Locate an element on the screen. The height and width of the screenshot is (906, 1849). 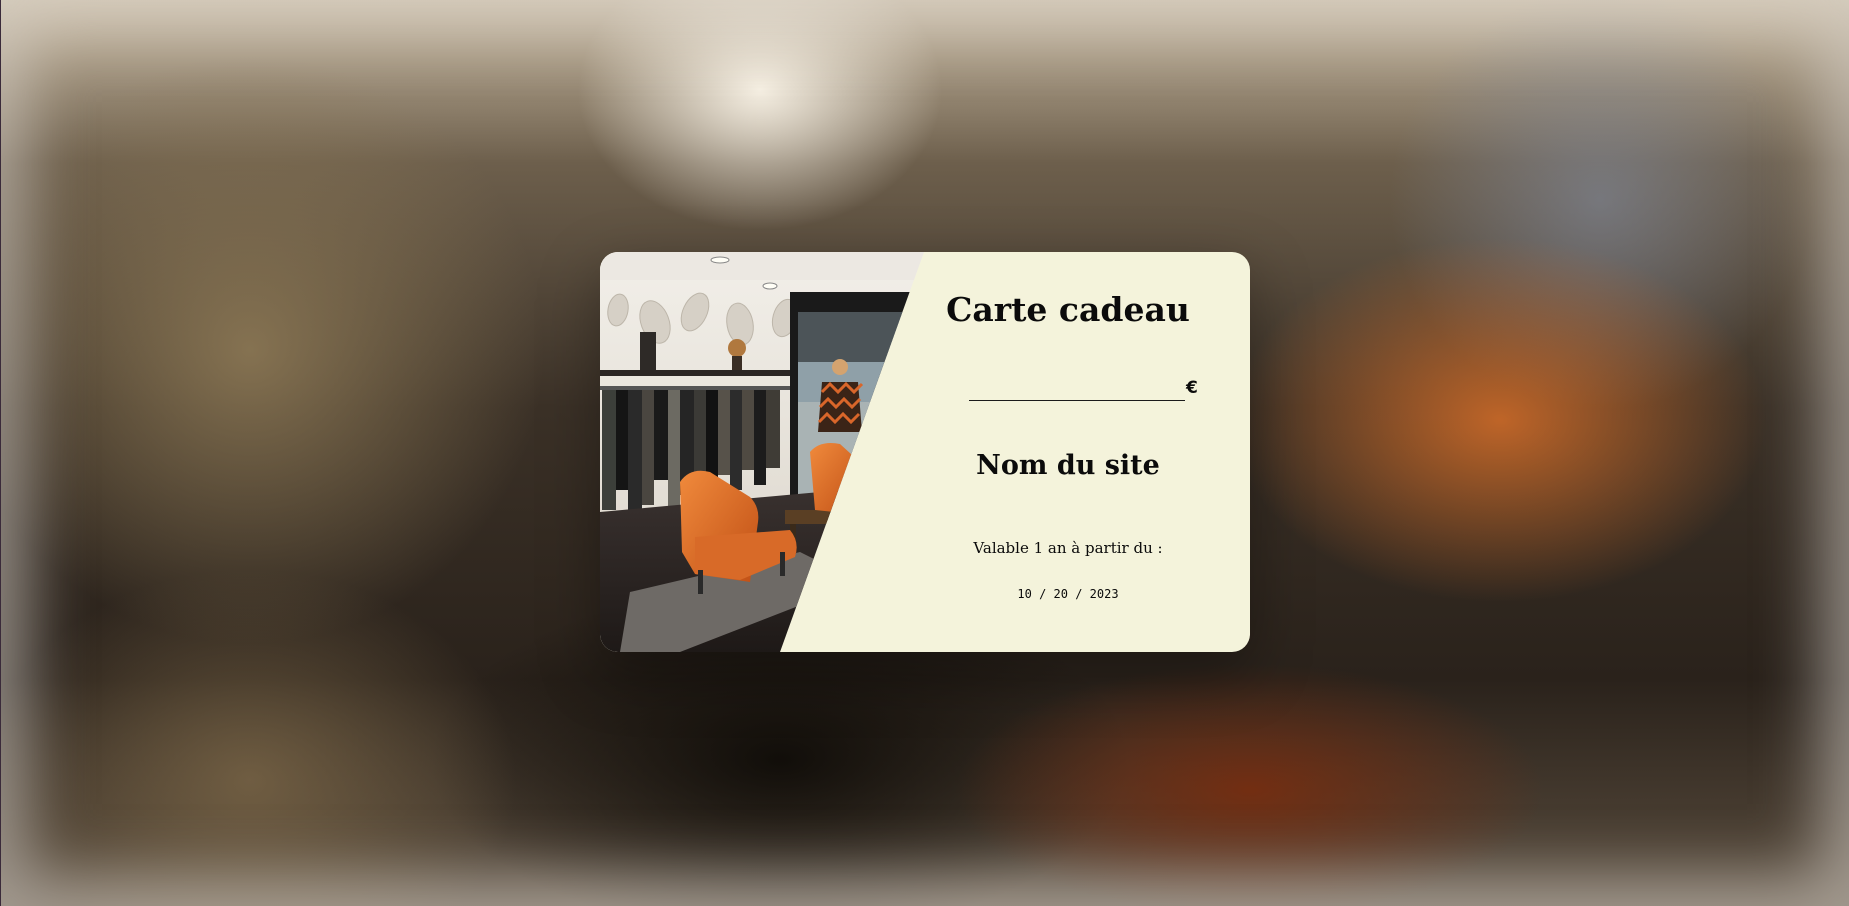
site-name: Nom du site is located at coordinates (1068, 465).